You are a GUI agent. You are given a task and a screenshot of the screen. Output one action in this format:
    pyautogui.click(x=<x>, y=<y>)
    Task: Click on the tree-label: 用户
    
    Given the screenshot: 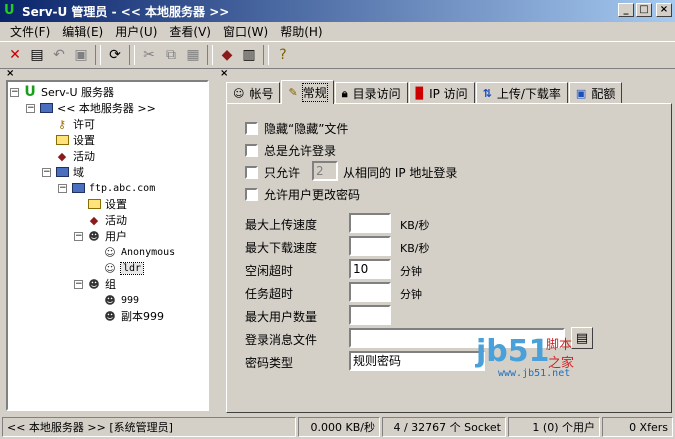 What is the action you would take?
    pyautogui.click(x=116, y=236)
    